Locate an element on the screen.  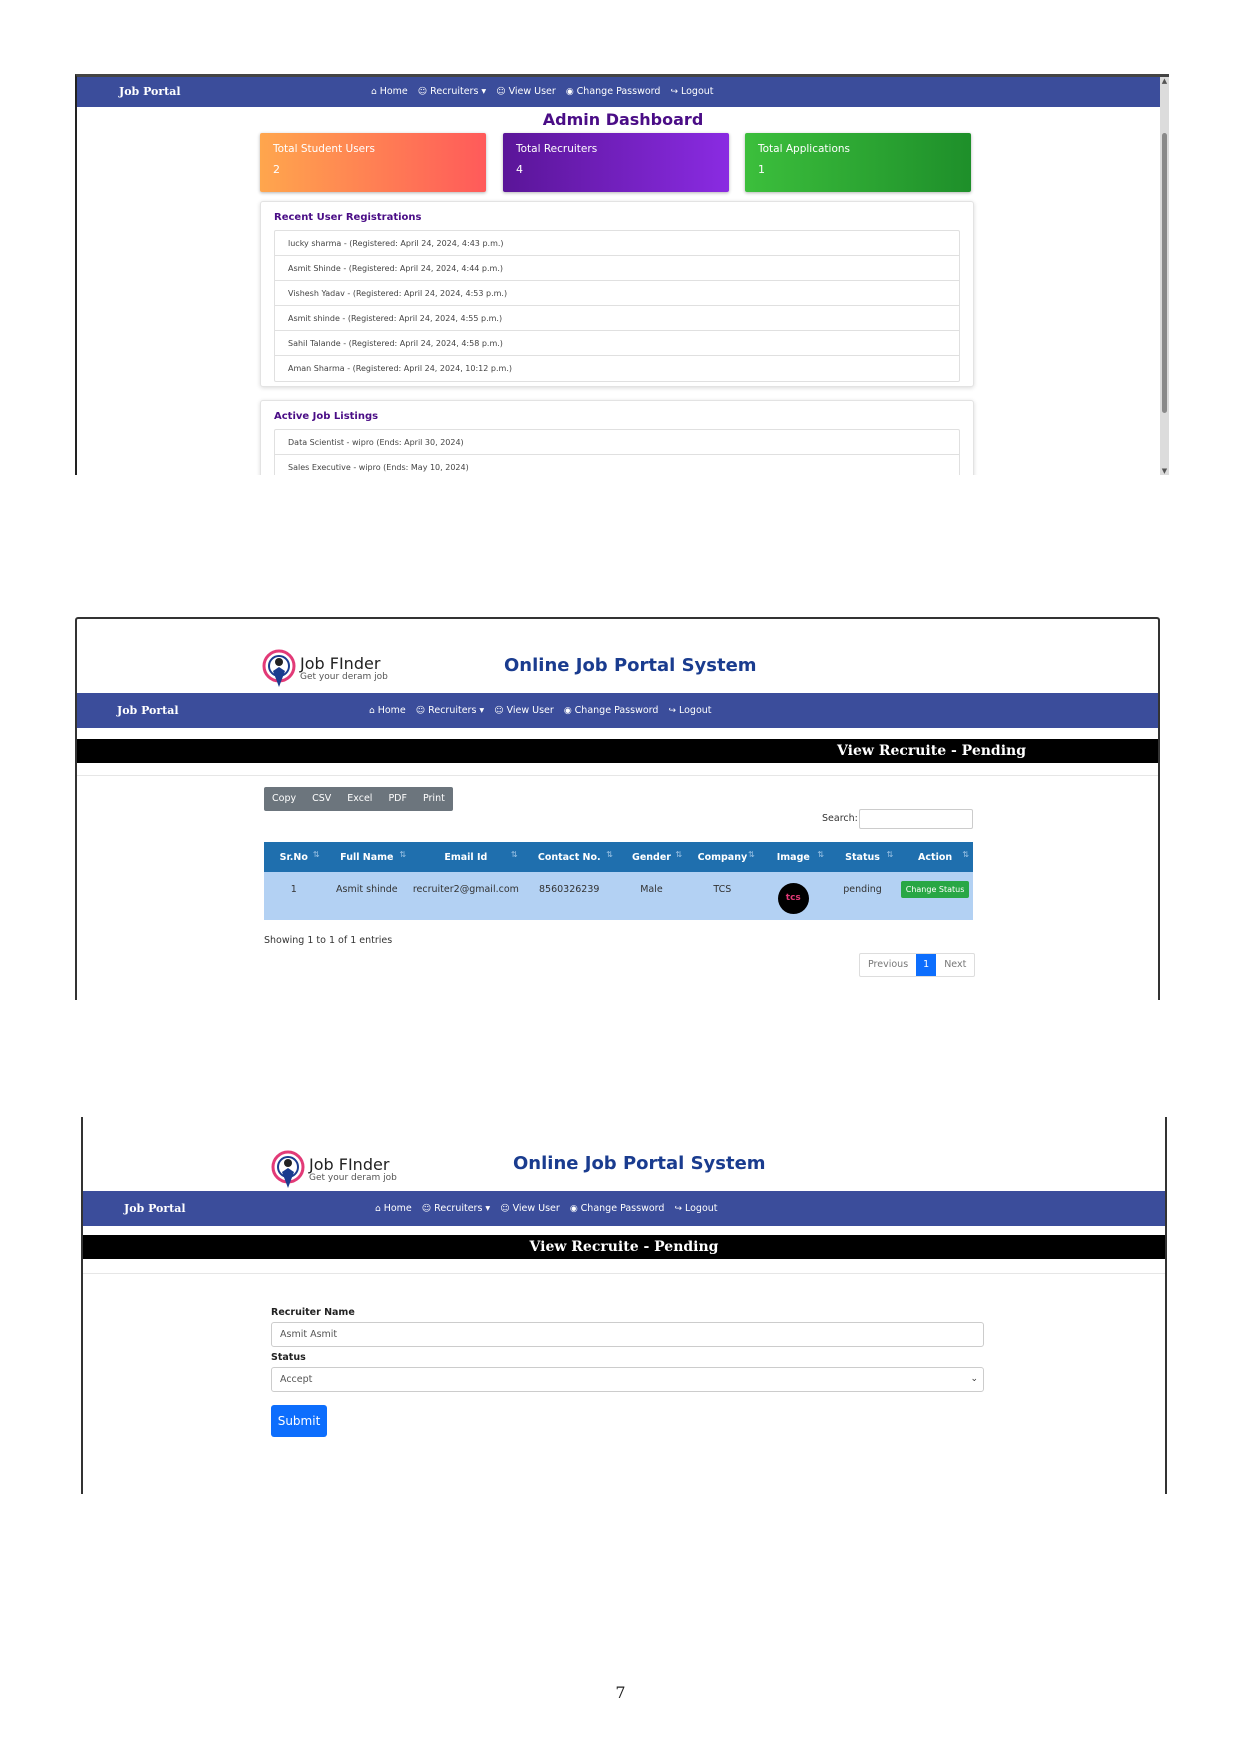
col-header-action: Action ⇅ is located at coordinates (935, 857).